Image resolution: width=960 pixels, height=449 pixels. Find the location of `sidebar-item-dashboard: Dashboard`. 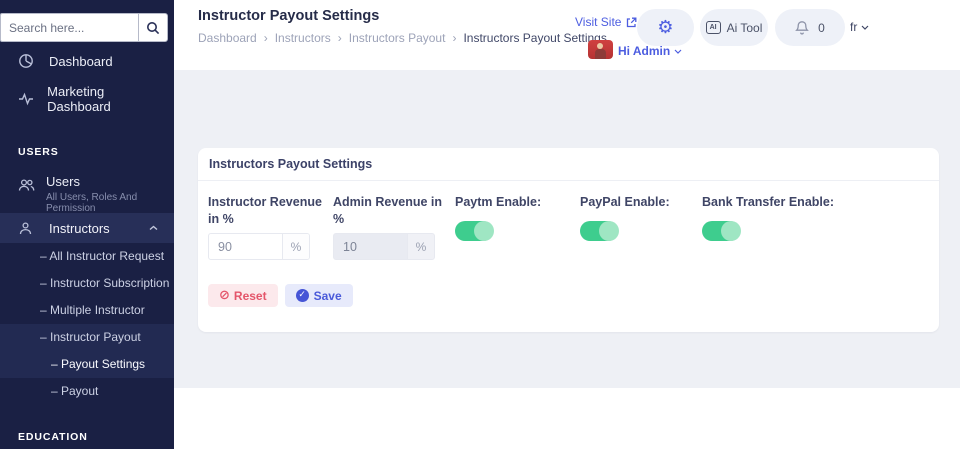

sidebar-item-dashboard: Dashboard is located at coordinates (87, 61).